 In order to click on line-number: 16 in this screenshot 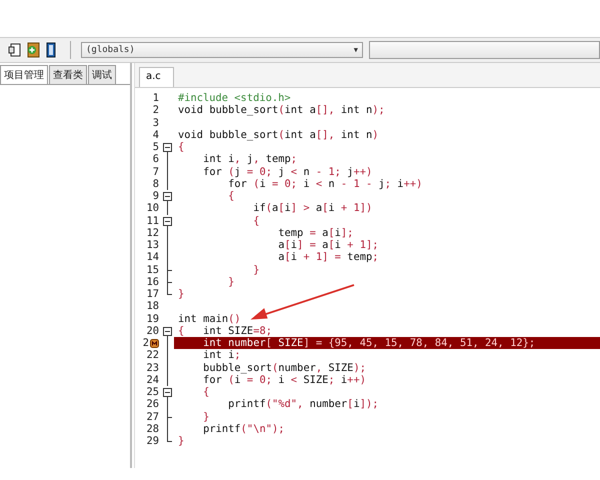, I will do `click(152, 282)`.